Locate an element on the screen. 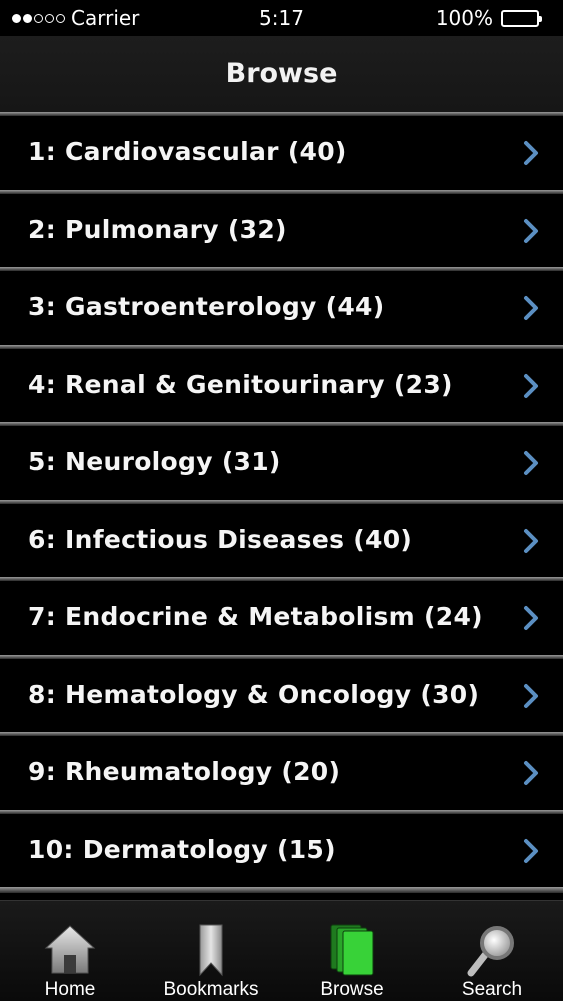  magnifier-icon is located at coordinates (490, 951).